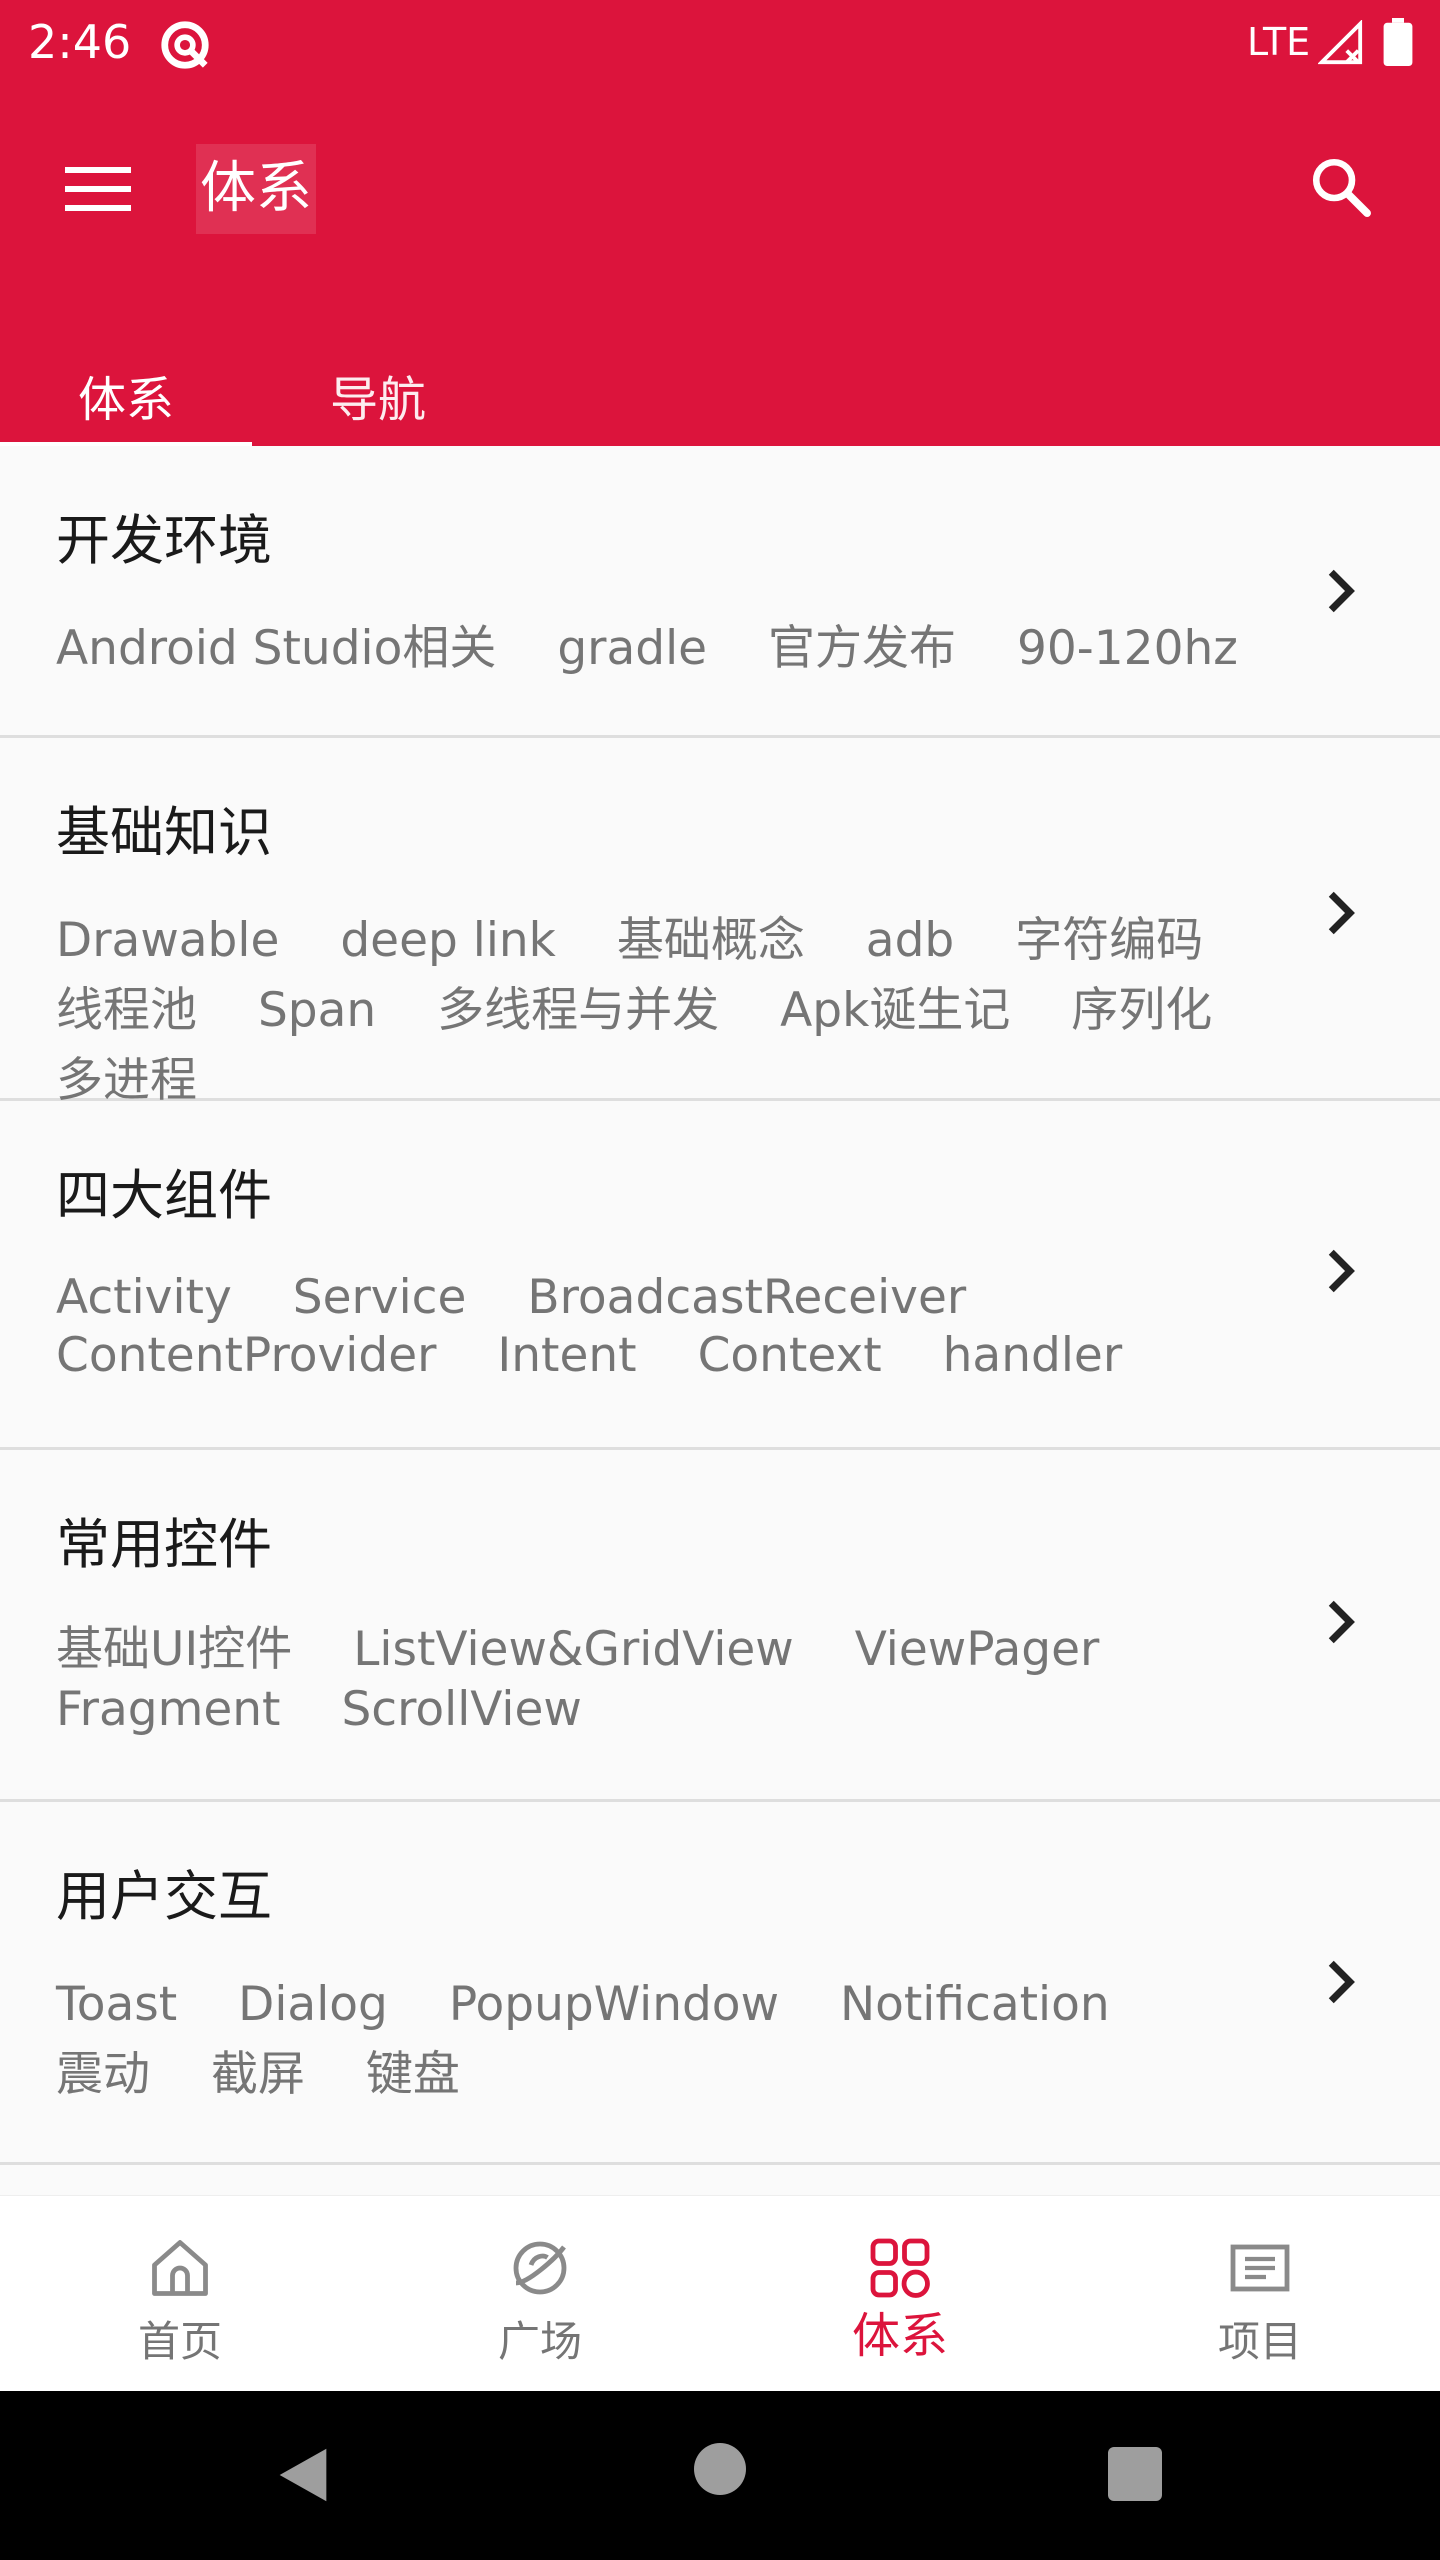 The width and height of the screenshot is (1440, 2560). I want to click on tab-system: 体系, so click(126, 400).